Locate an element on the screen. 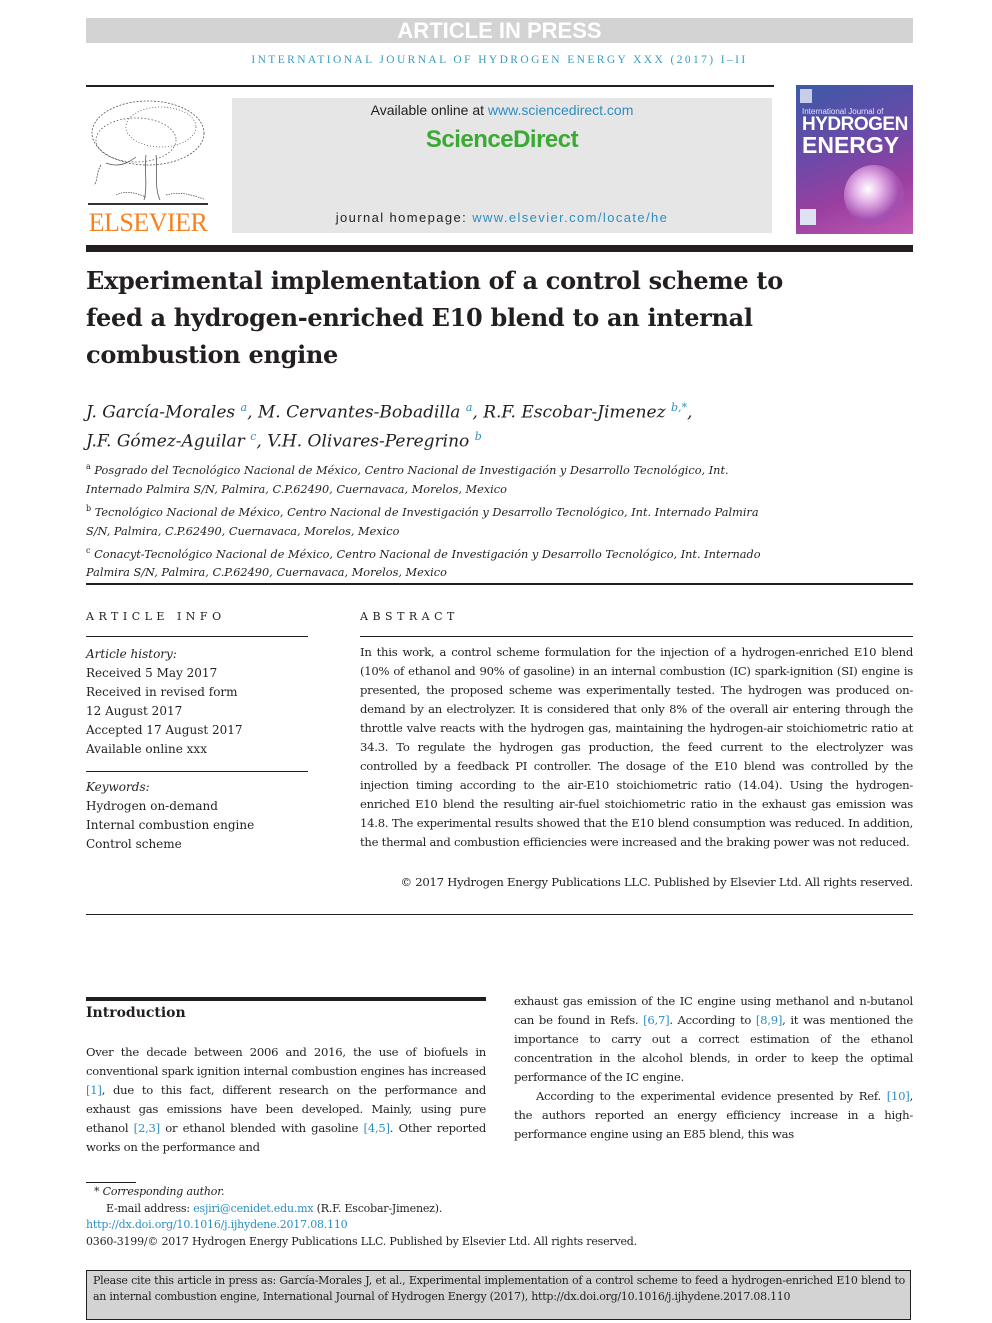  abstract-divider is located at coordinates (636, 636).